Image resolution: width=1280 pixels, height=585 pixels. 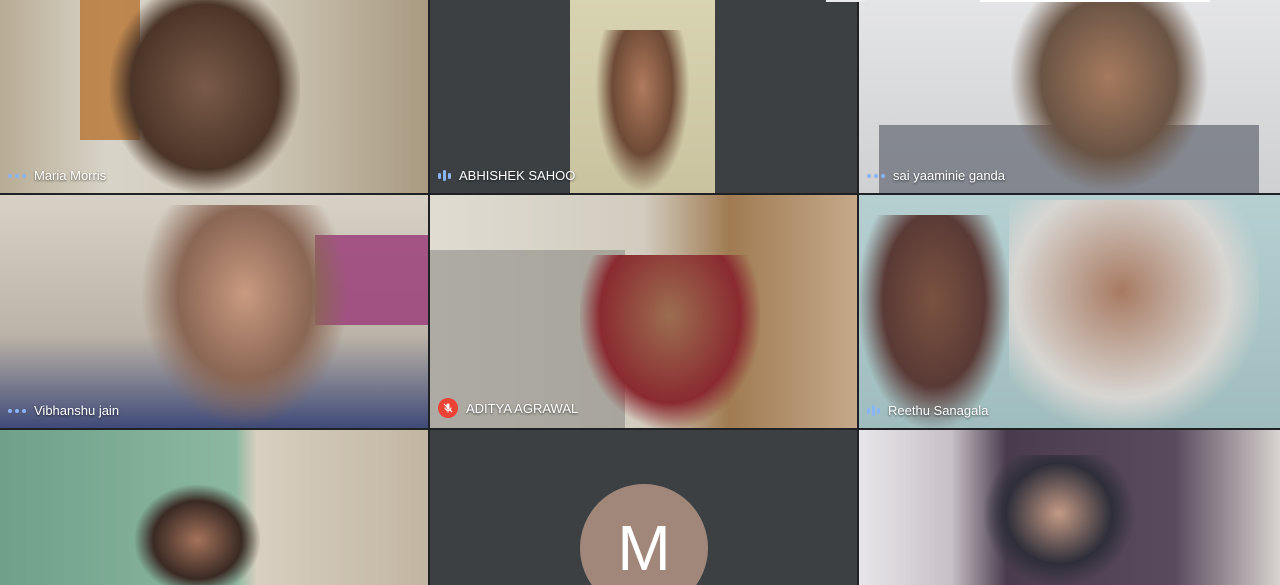 I want to click on participant-name-bar: sai yaaminie ganda, so click(x=936, y=175).